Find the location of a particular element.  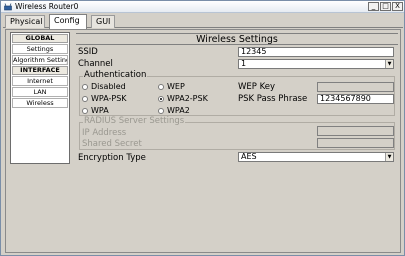

shared-secret-input is located at coordinates (355, 143).